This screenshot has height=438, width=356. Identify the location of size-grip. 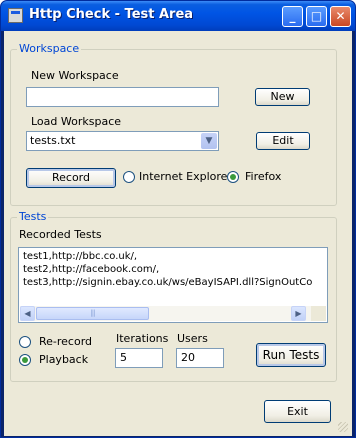
(343, 427).